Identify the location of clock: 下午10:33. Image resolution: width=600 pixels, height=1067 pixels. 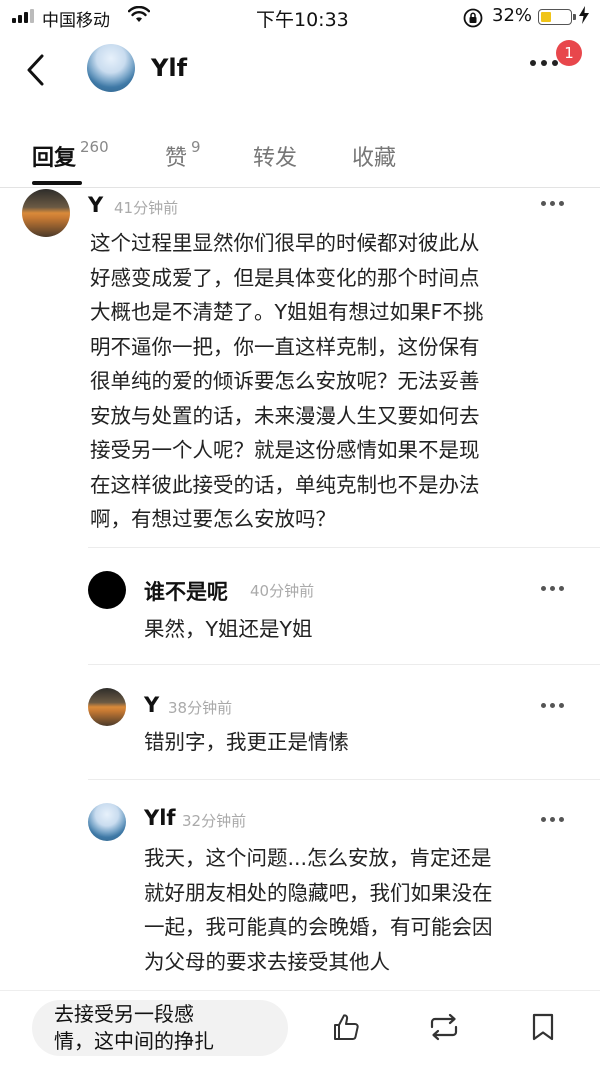
(302, 20).